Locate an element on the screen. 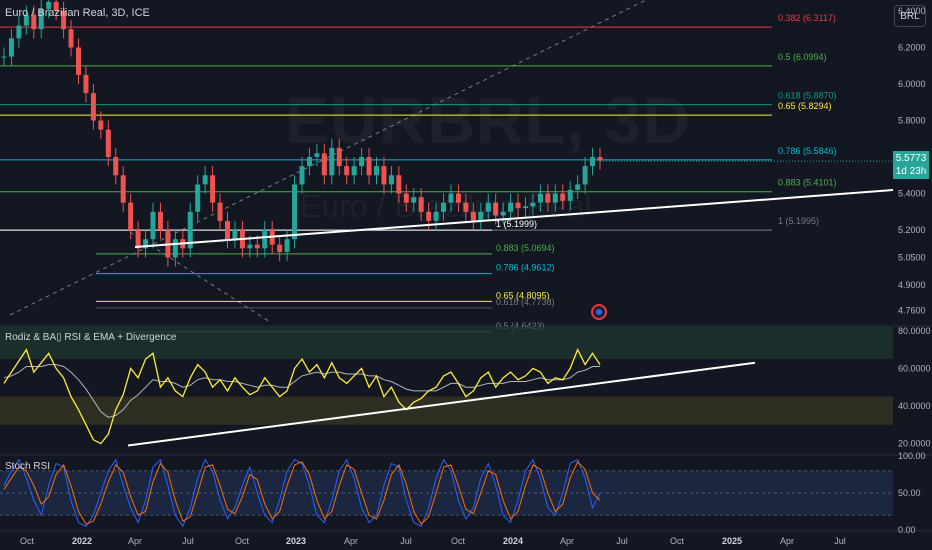  last-price-value: 5.5773 is located at coordinates (911, 158).